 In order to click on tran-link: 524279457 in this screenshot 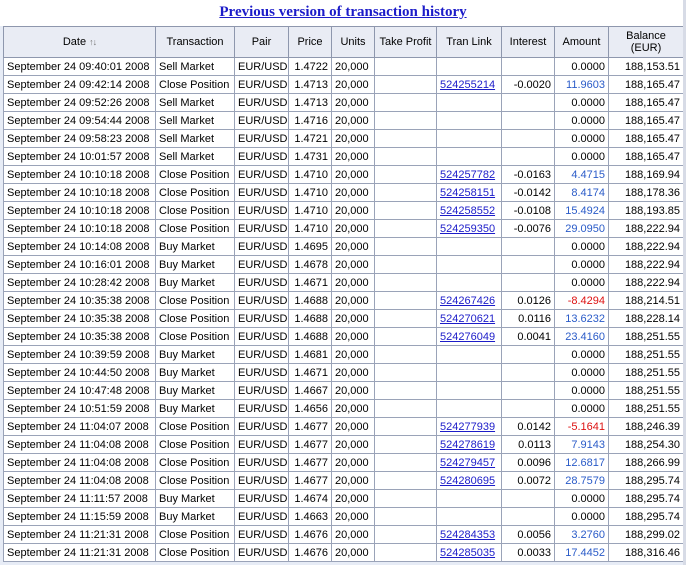, I will do `click(467, 463)`.